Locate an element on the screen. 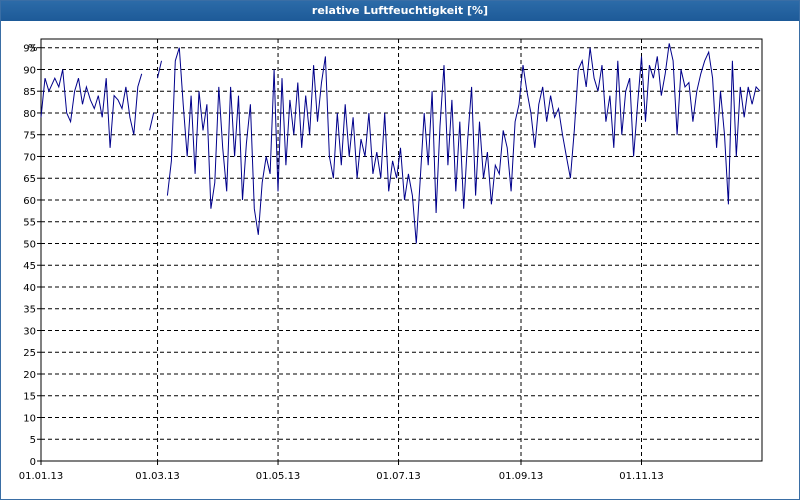 Image resolution: width=800 pixels, height=501 pixels. x-tick-label: 01.11.13 is located at coordinates (641, 476).